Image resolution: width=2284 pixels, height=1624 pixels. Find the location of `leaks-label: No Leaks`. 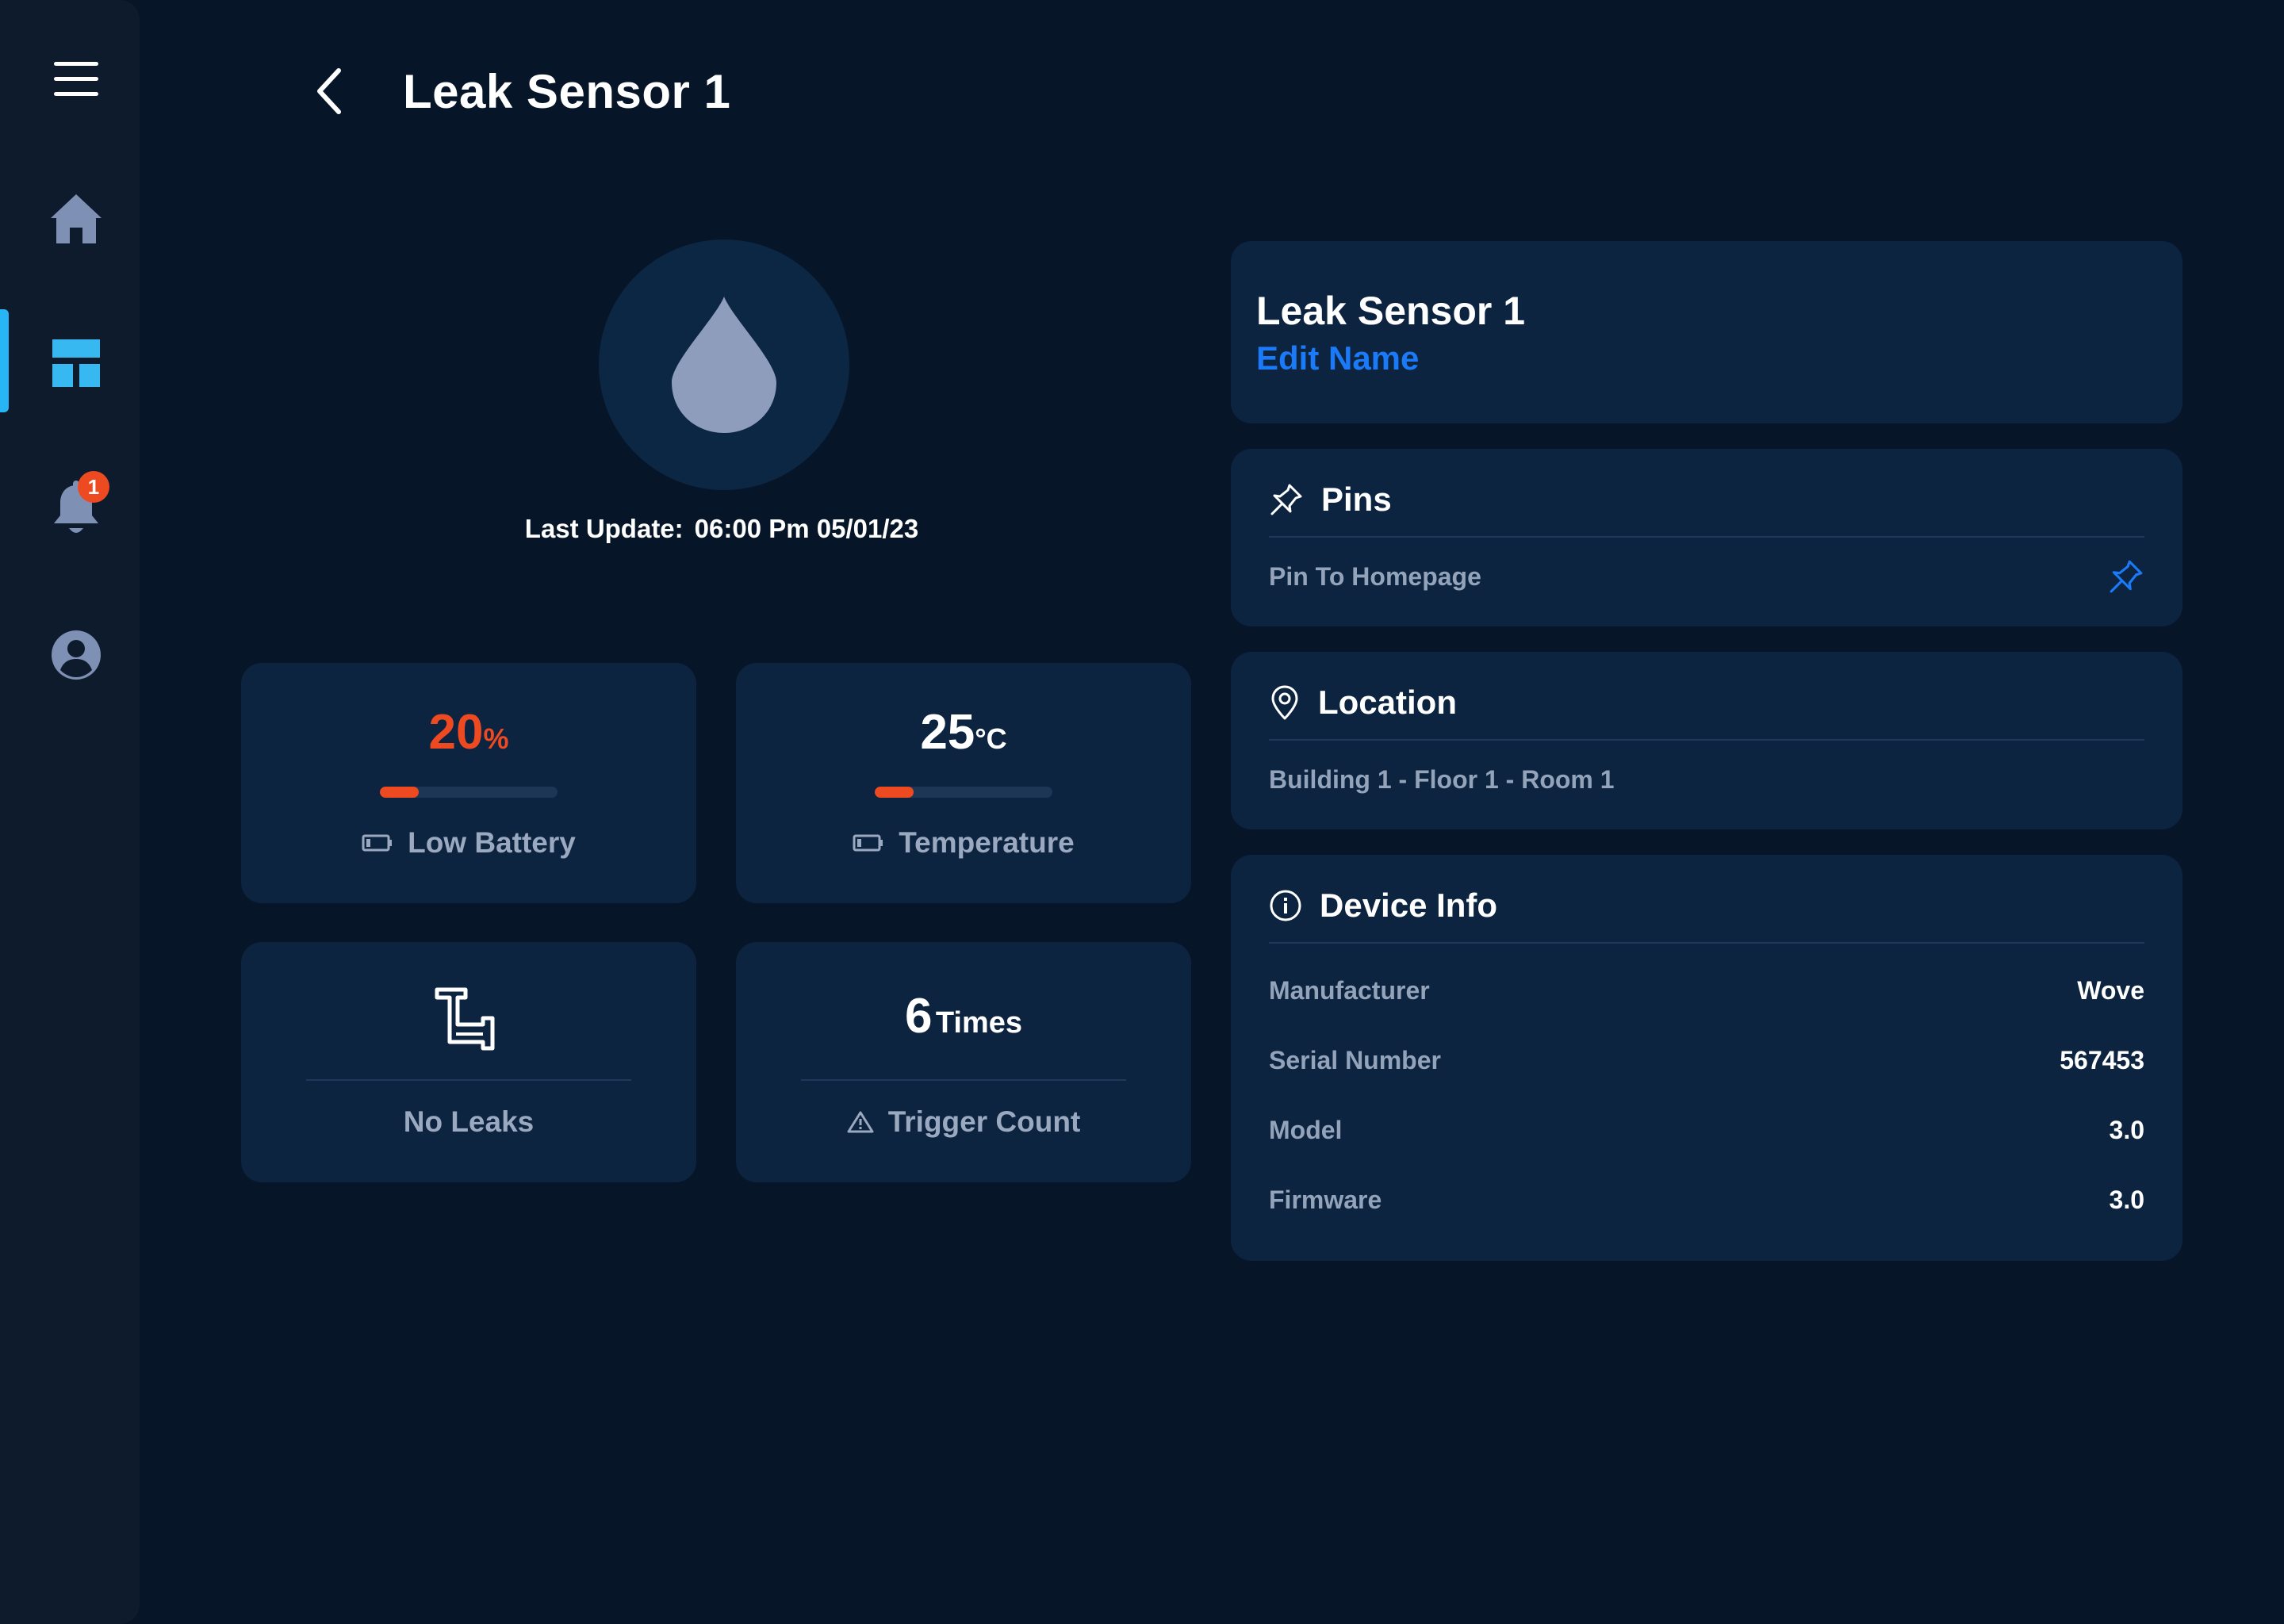

leaks-label: No Leaks is located at coordinates (469, 1121).